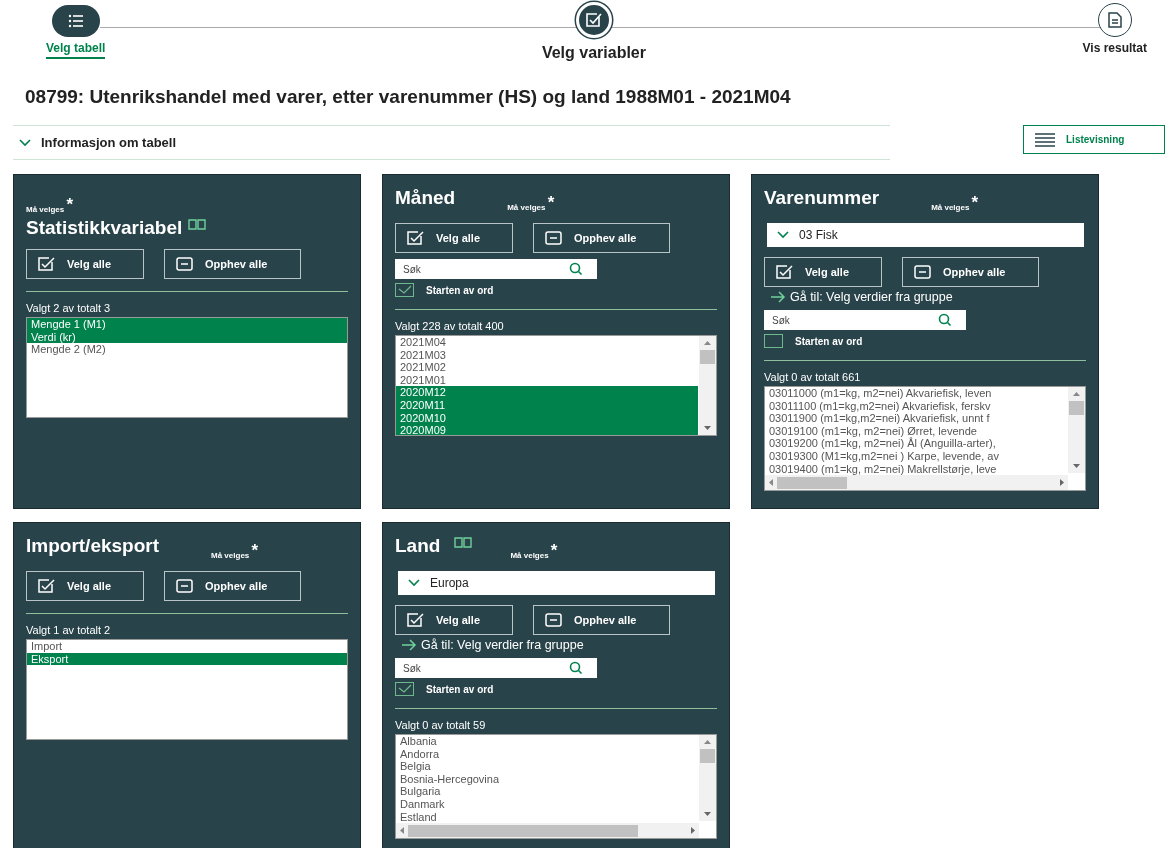 The image size is (1165, 848). What do you see at coordinates (547, 754) in the screenshot?
I see `list-option: Andorra` at bounding box center [547, 754].